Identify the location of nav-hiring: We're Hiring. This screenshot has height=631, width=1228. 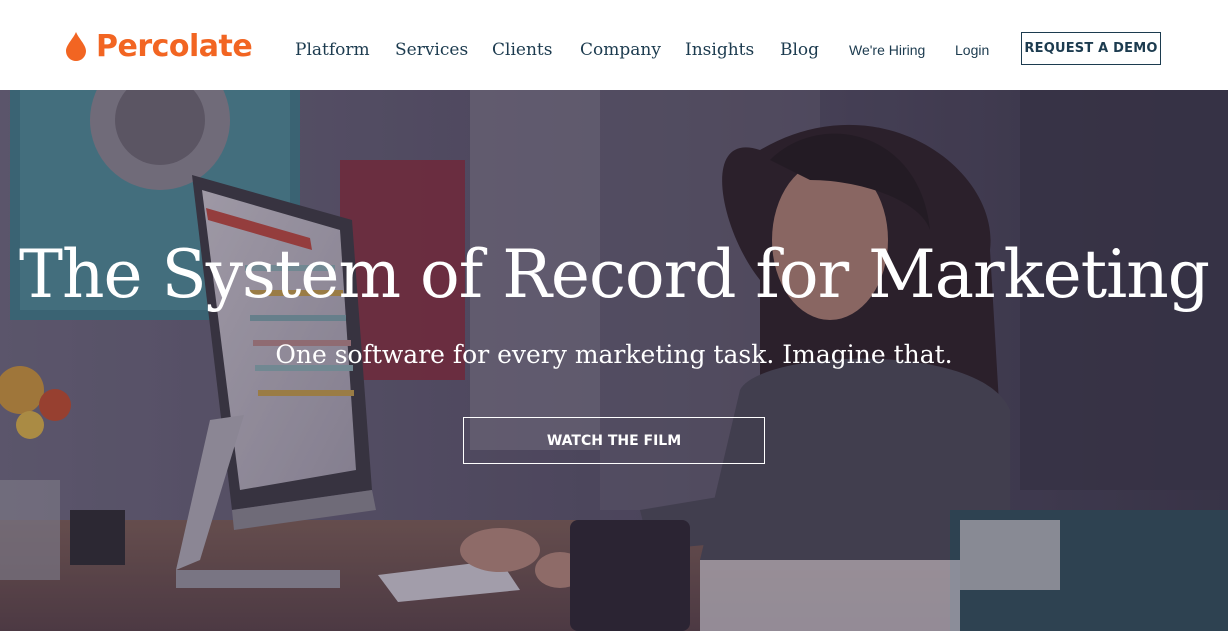
(887, 50).